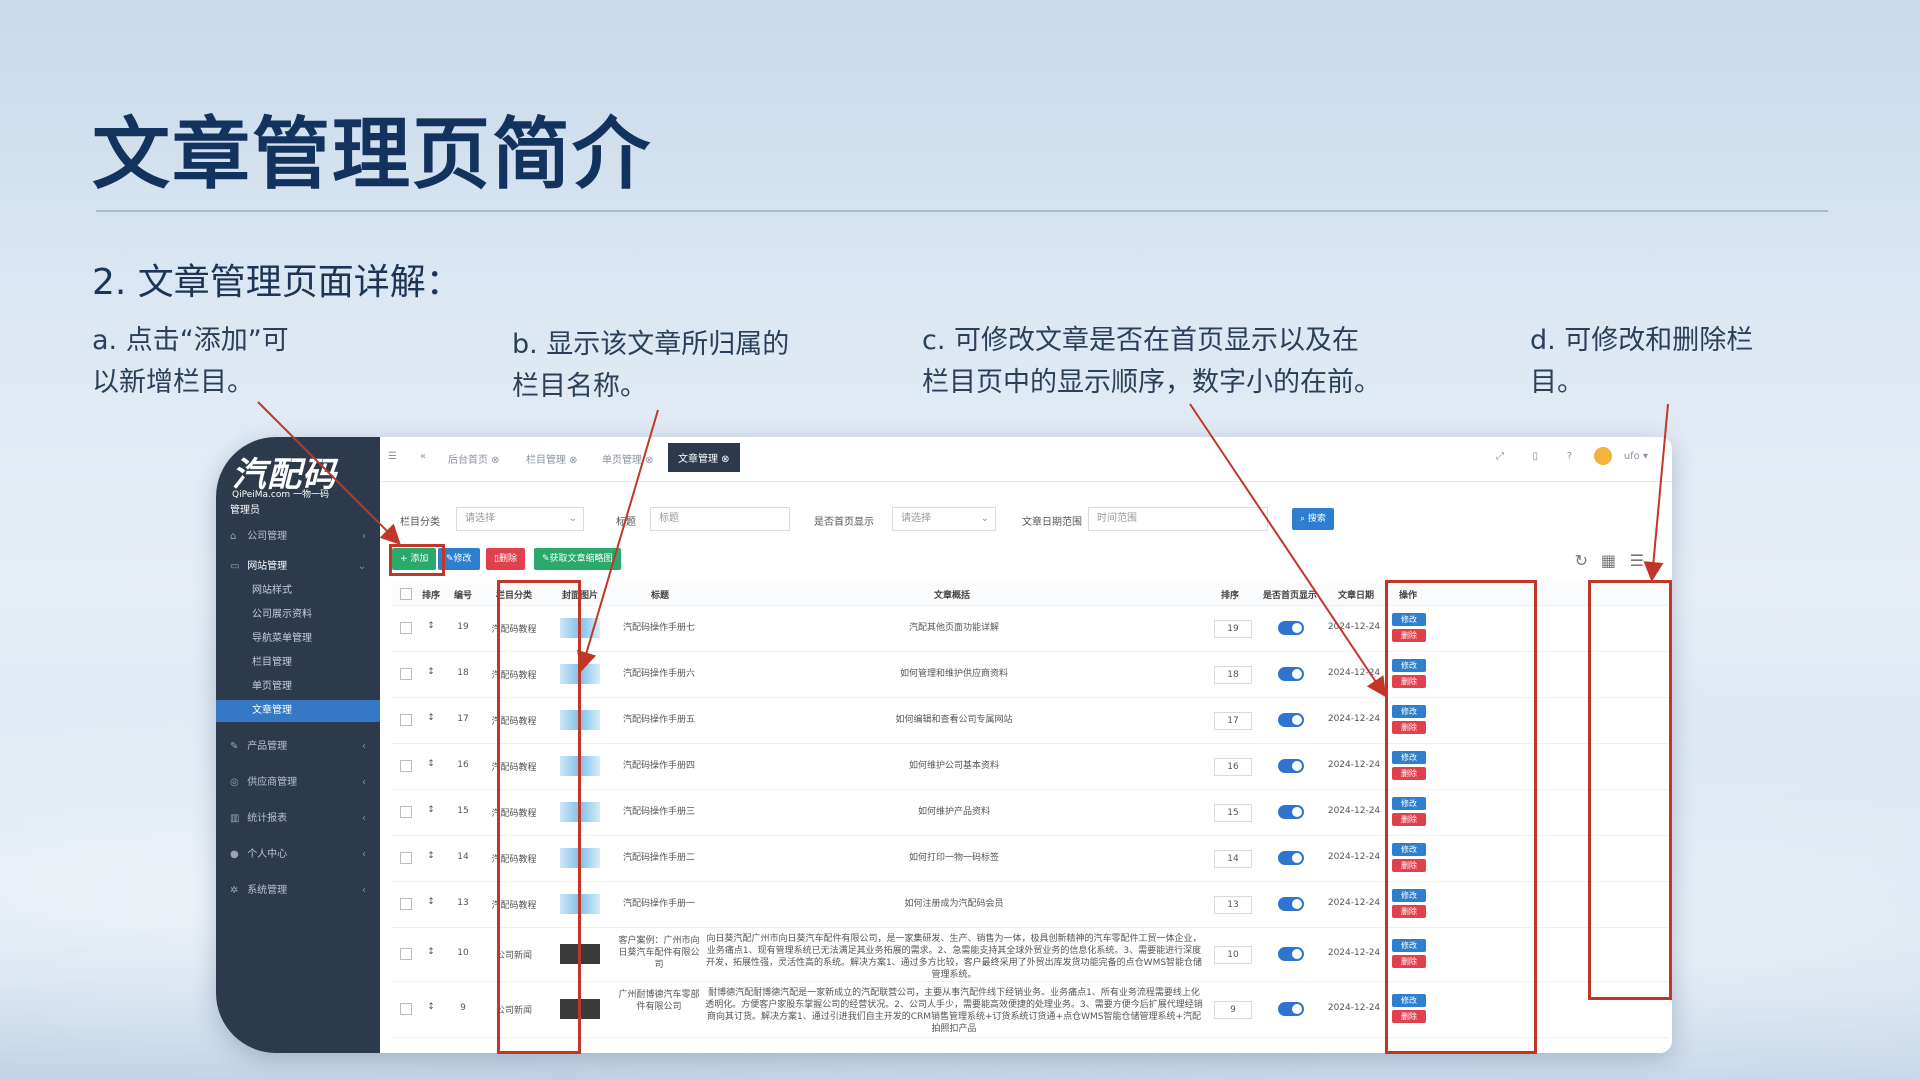 The image size is (1920, 1080). What do you see at coordinates (1233, 859) in the screenshot?
I see `row-sort-input: 14` at bounding box center [1233, 859].